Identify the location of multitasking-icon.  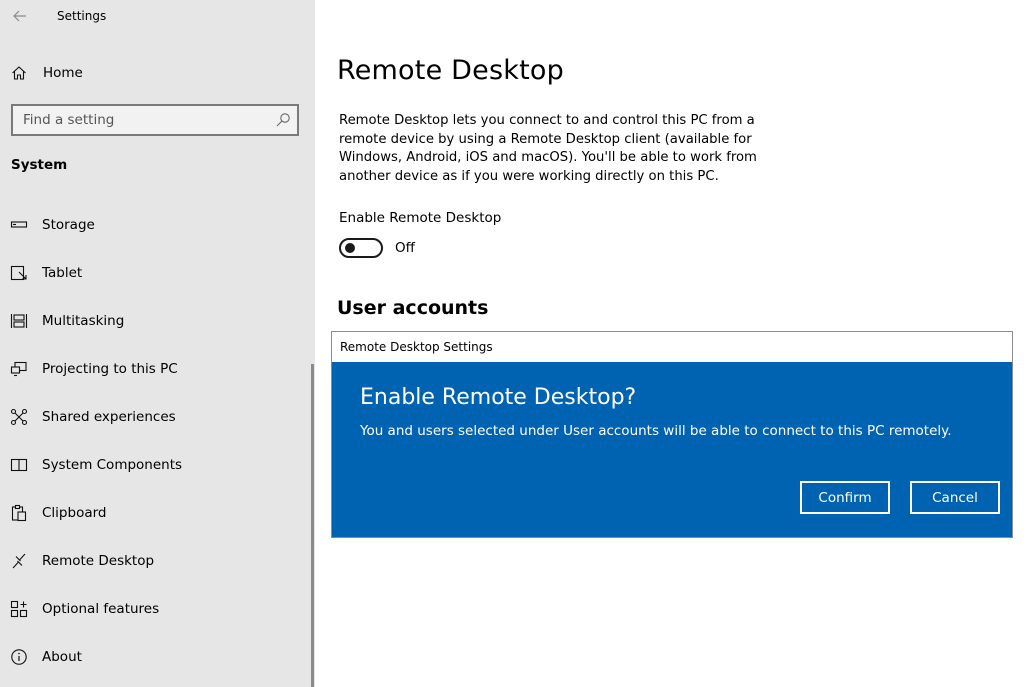
(19, 321).